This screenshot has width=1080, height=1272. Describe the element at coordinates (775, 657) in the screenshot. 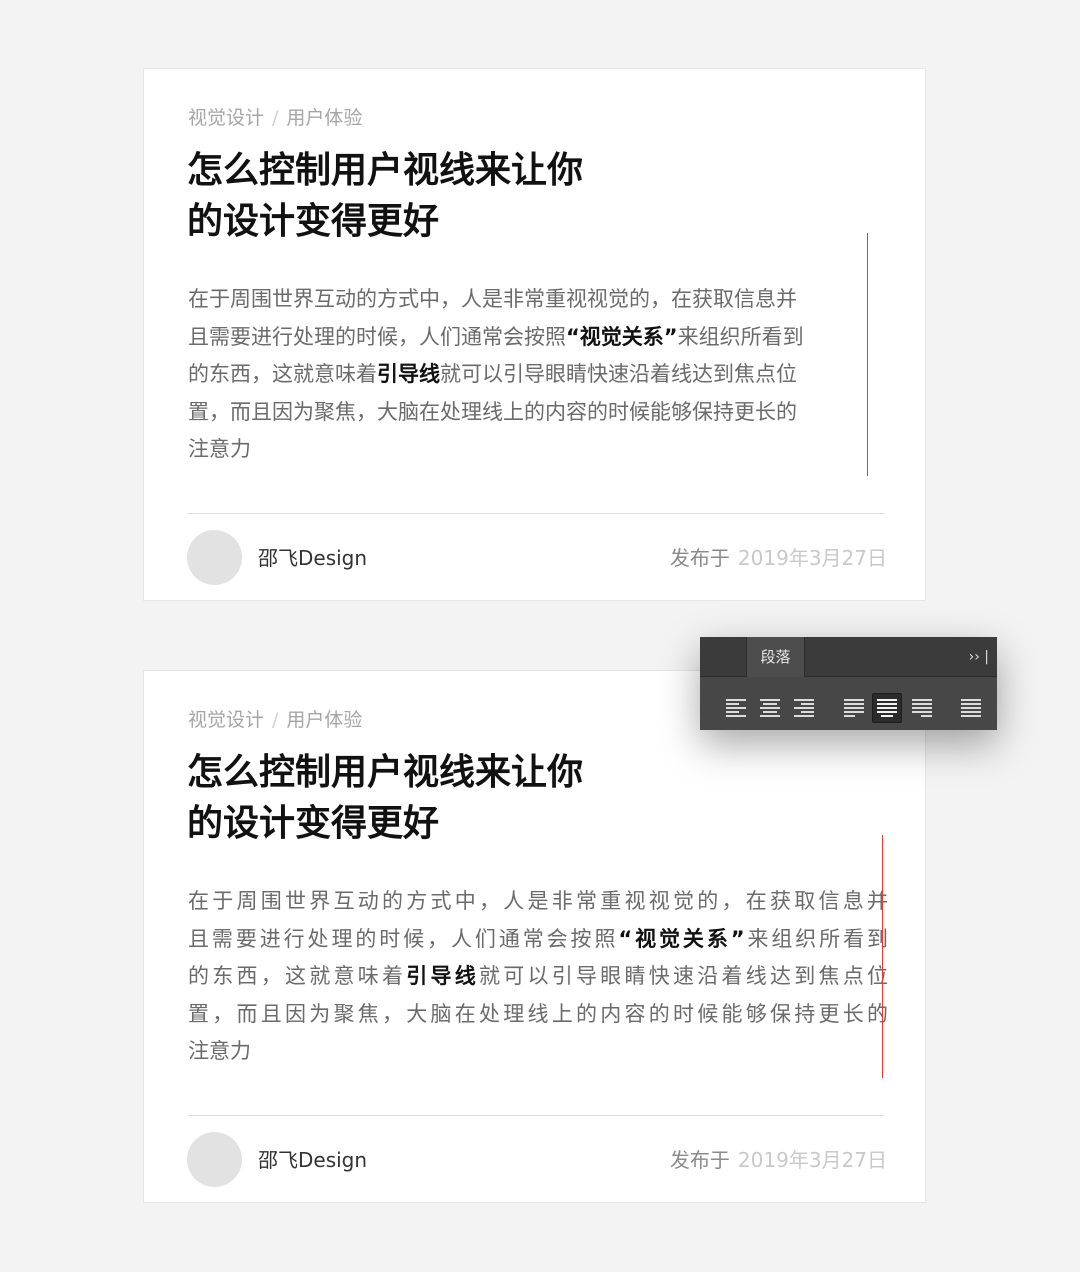

I see `tab-paragraph: 段落` at that location.